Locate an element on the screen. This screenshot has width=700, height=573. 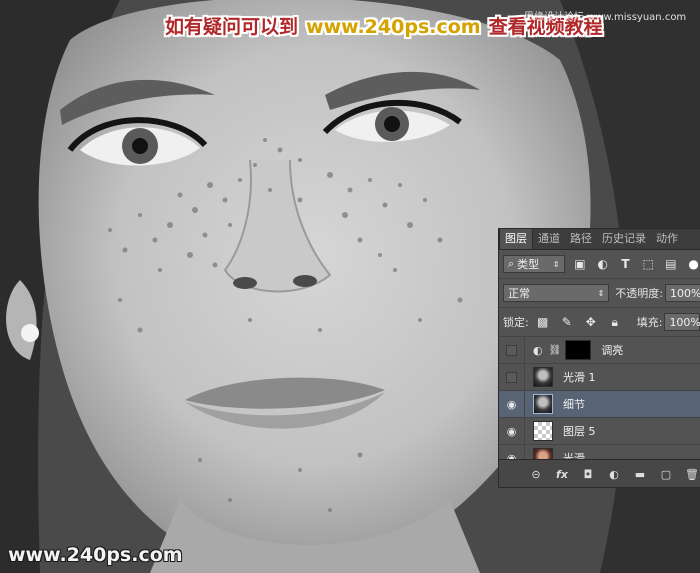
smart-object-filter-icon: ▤ is located at coordinates (671, 264).